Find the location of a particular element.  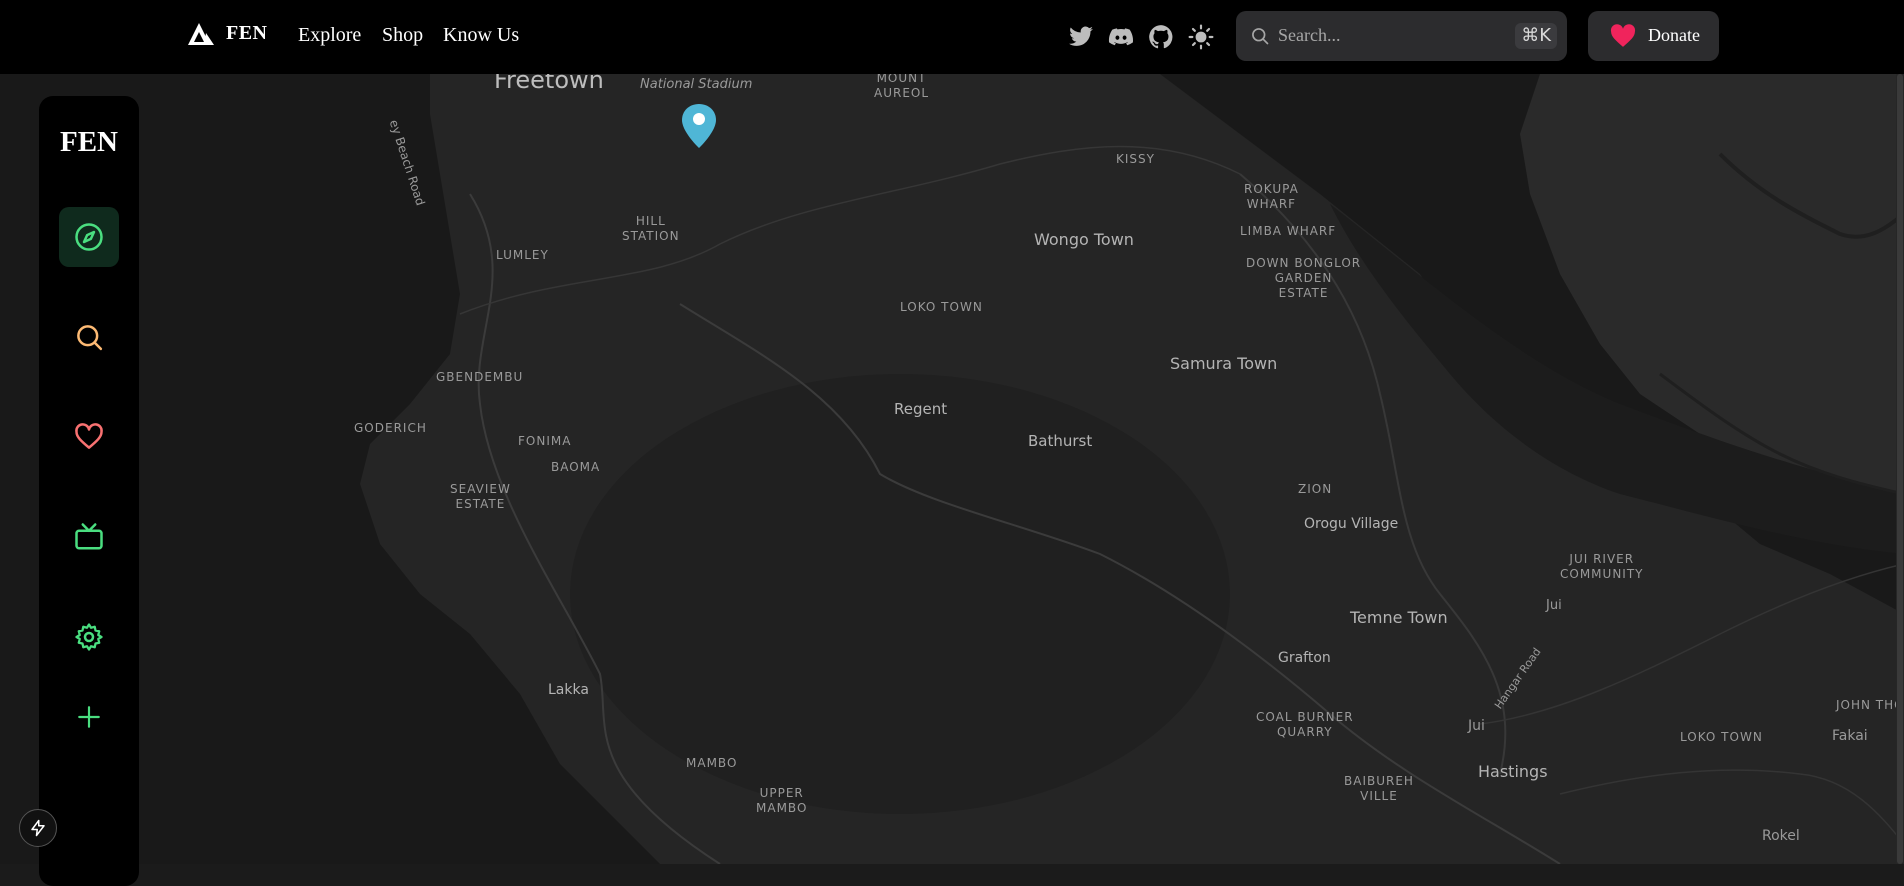

brand-name: FEN is located at coordinates (247, 33).